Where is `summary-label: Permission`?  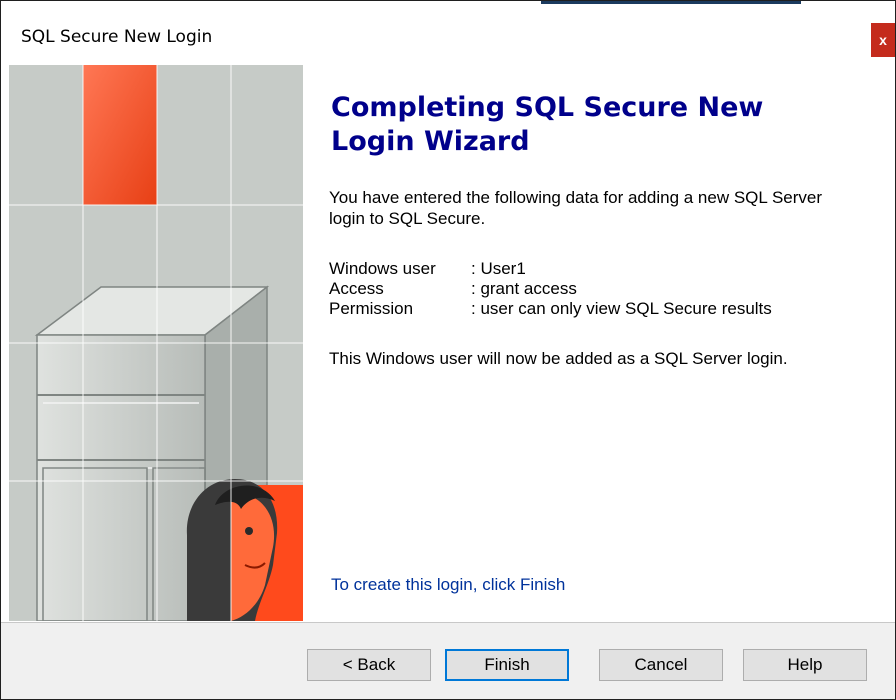
summary-label: Permission is located at coordinates (371, 308).